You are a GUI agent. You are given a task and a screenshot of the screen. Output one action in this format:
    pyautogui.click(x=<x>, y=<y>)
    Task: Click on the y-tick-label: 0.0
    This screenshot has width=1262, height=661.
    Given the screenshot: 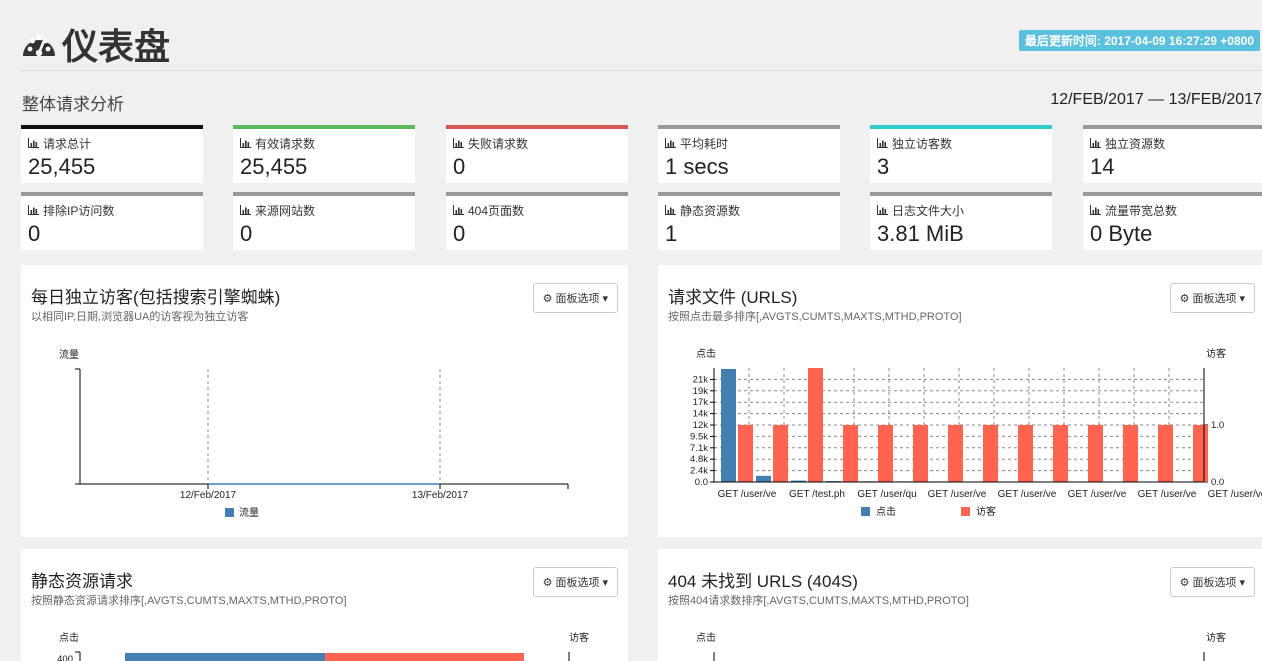 What is the action you would take?
    pyautogui.click(x=701, y=482)
    